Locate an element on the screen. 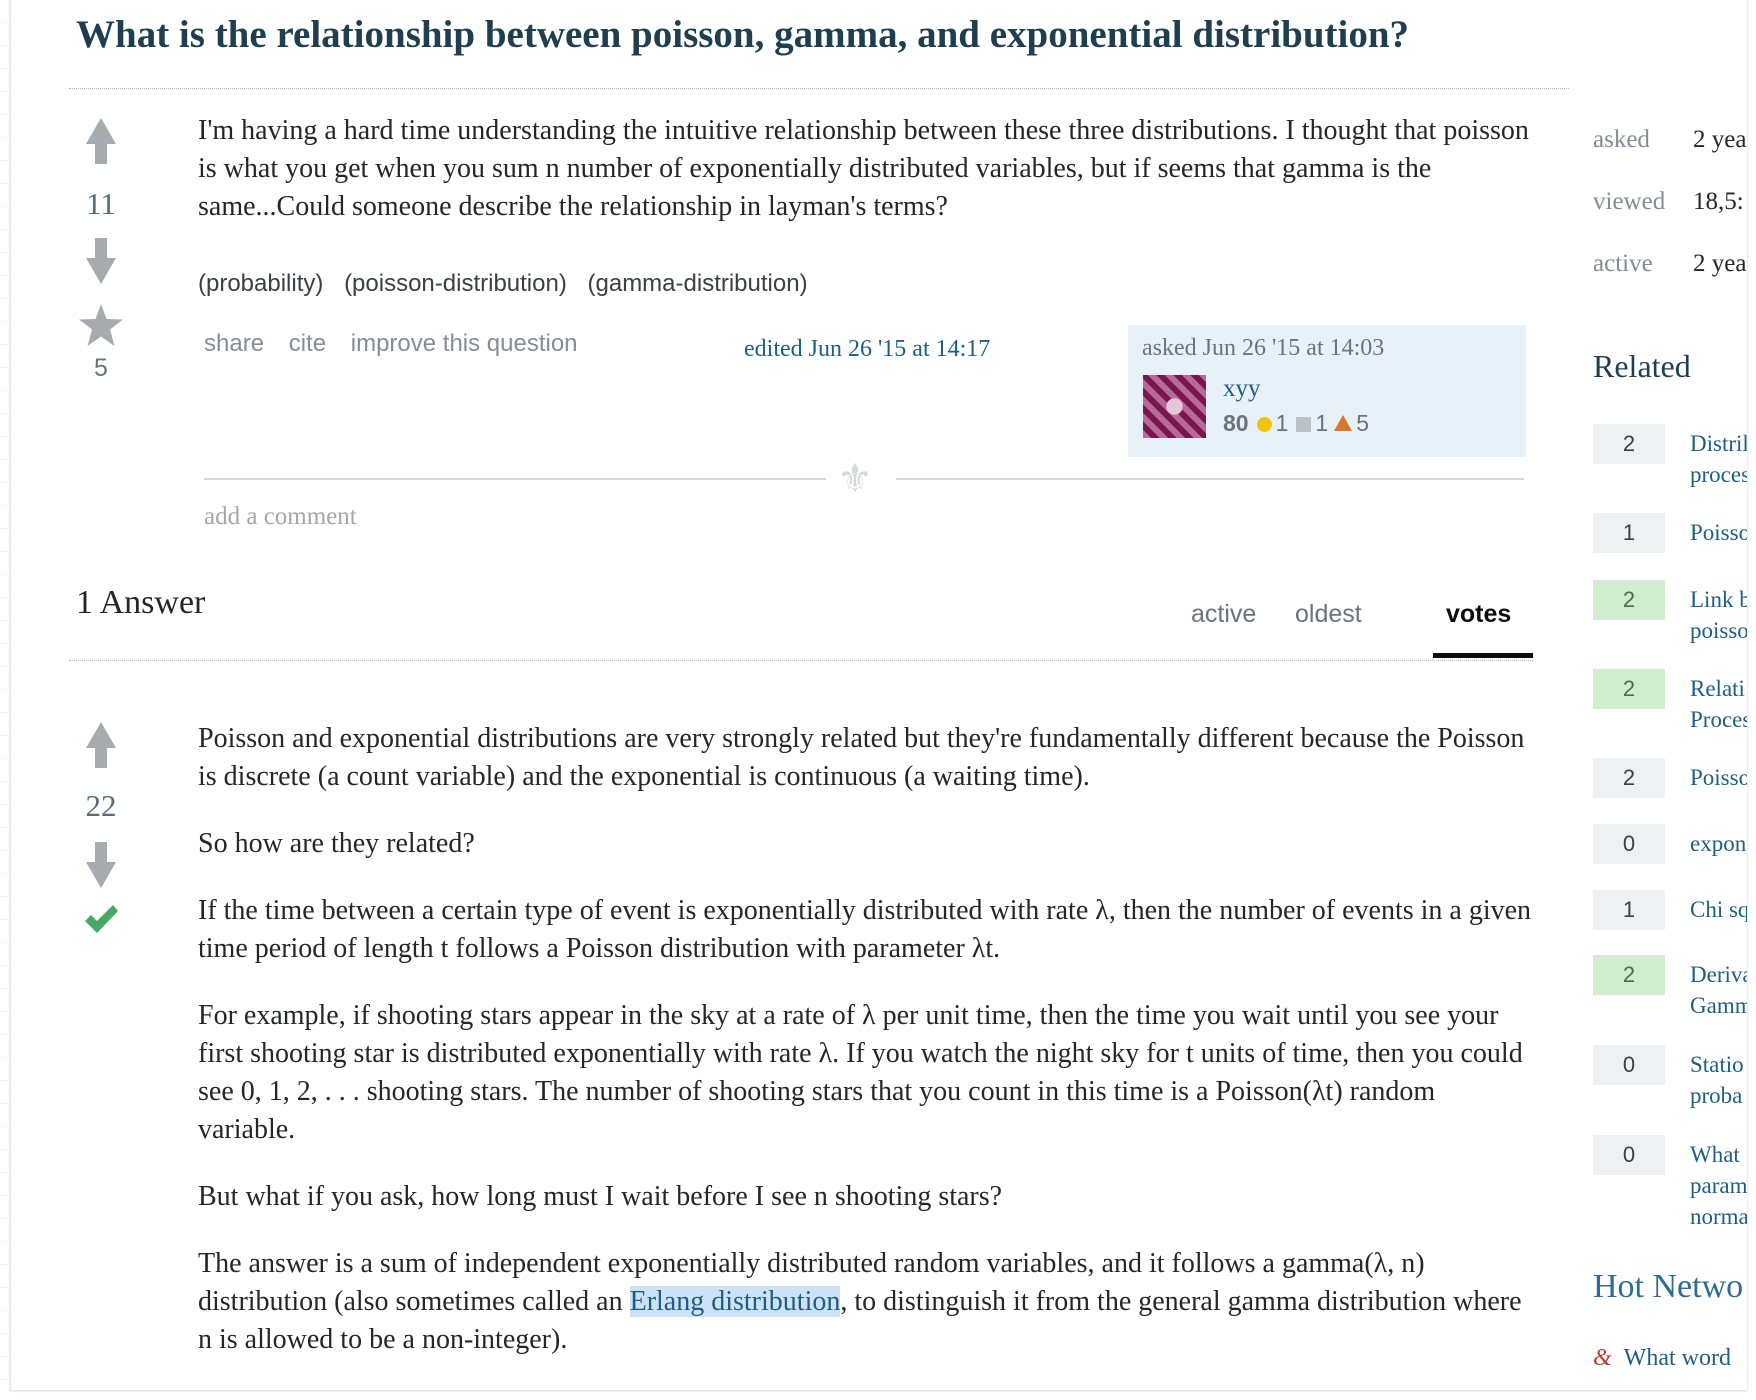 The image size is (1756, 1400). meta-label-active: active is located at coordinates (1623, 263).